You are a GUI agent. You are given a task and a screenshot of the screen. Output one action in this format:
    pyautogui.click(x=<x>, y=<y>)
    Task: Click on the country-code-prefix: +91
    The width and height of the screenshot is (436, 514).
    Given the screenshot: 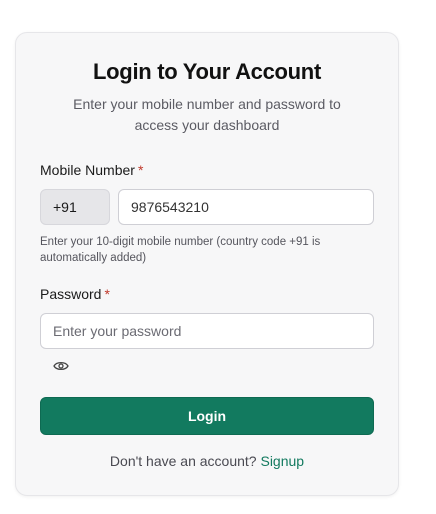 What is the action you would take?
    pyautogui.click(x=75, y=207)
    